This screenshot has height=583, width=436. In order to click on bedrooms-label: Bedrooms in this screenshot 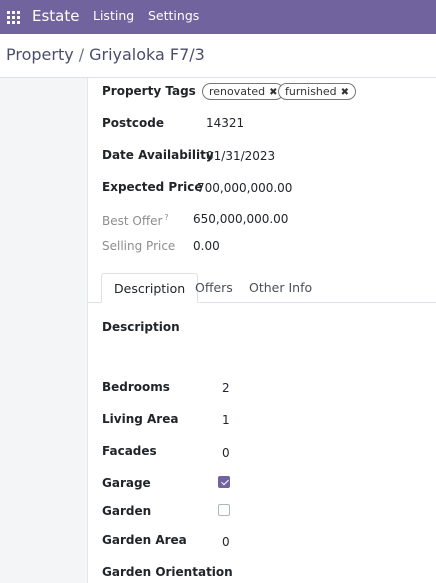, I will do `click(136, 387)`.